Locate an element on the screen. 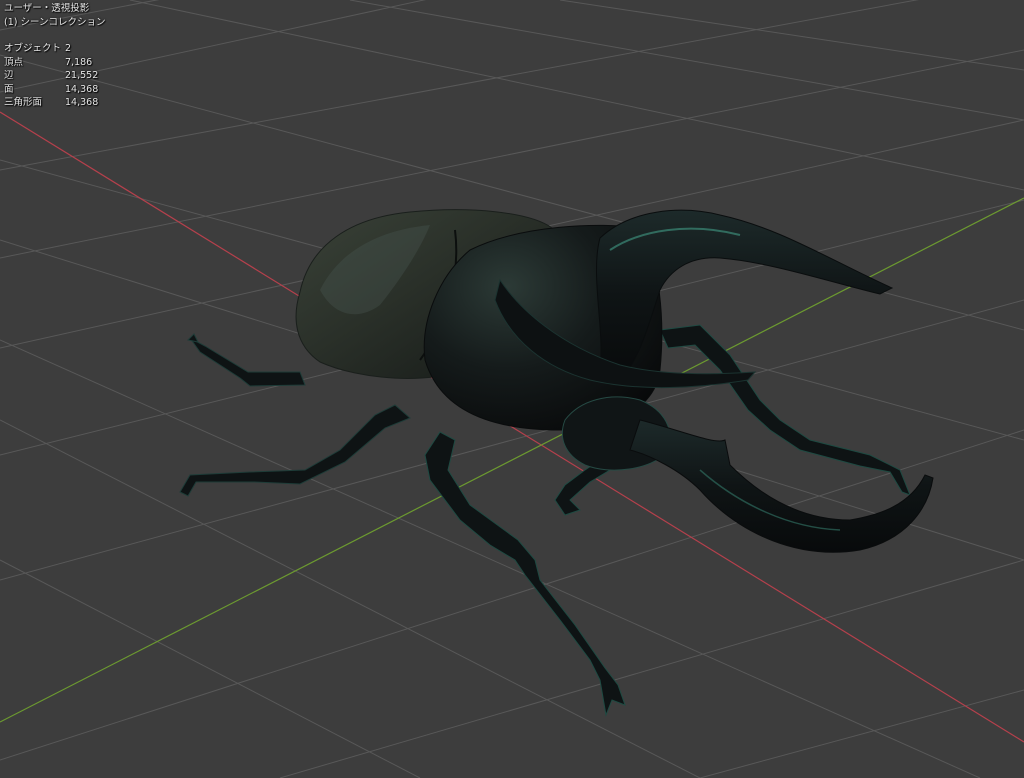 The width and height of the screenshot is (1024, 778). stat-objects: オブジェクト 2 is located at coordinates (55, 49).